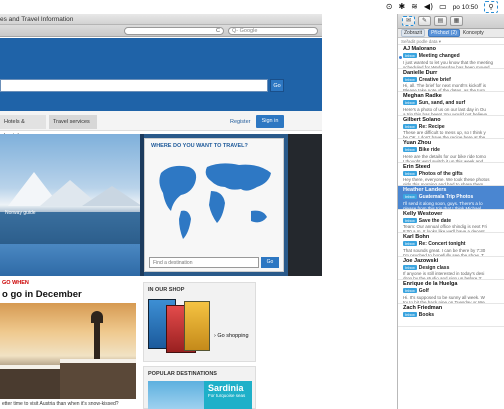  What do you see at coordinates (176, 395) in the screenshot?
I see `sardinia-photo` at bounding box center [176, 395].